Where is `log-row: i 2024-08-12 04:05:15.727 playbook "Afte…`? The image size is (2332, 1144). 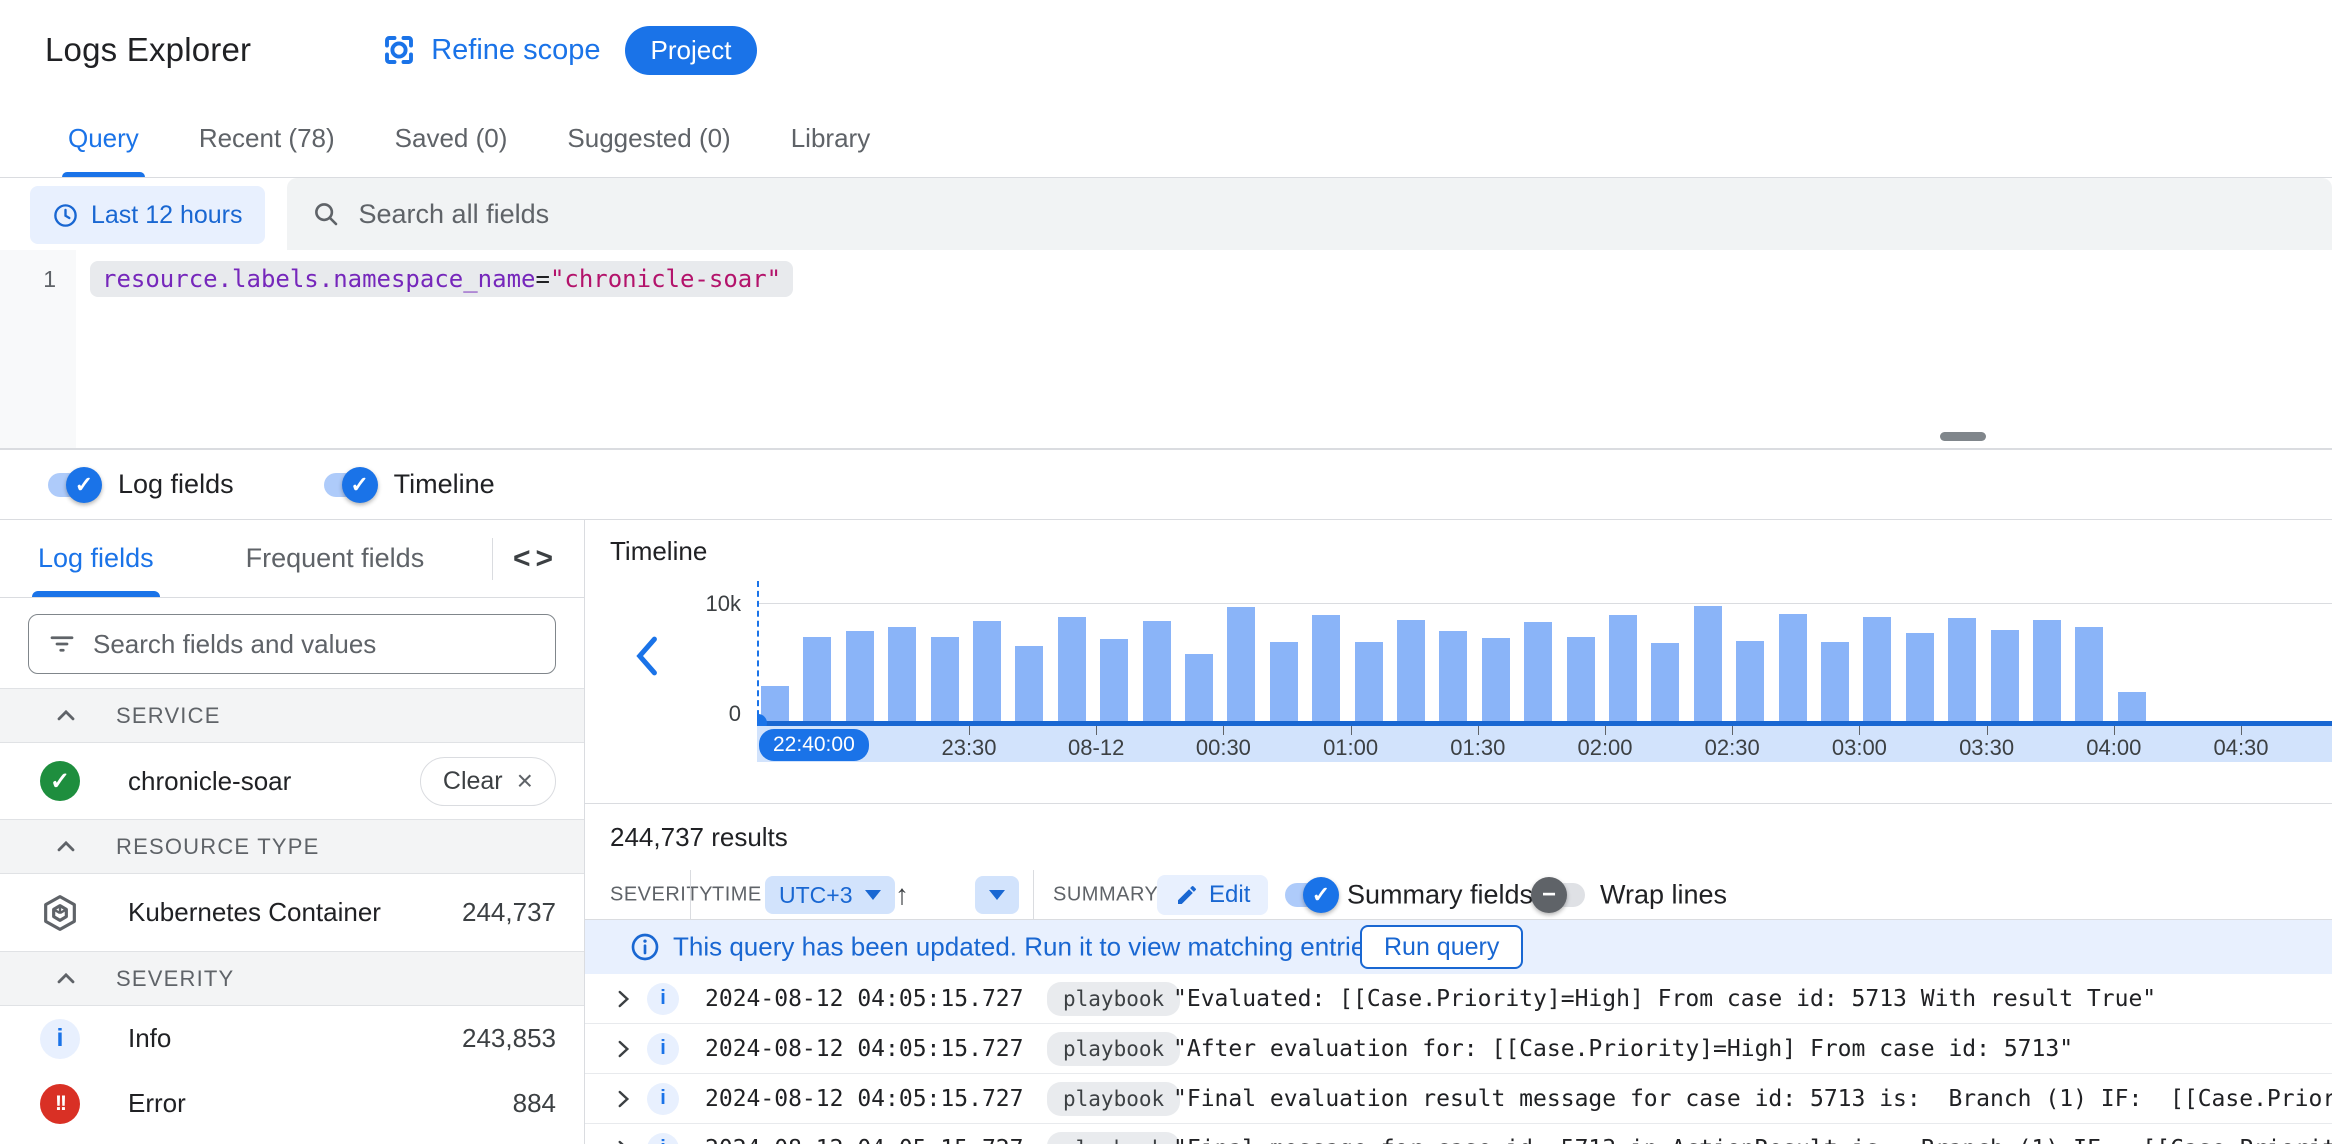
log-row: i 2024-08-12 04:05:15.727 playbook "Afte… is located at coordinates (1458, 1049).